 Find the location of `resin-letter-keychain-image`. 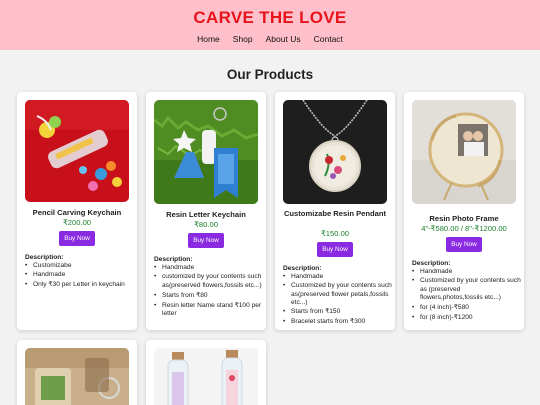

resin-letter-keychain-image is located at coordinates (206, 152).